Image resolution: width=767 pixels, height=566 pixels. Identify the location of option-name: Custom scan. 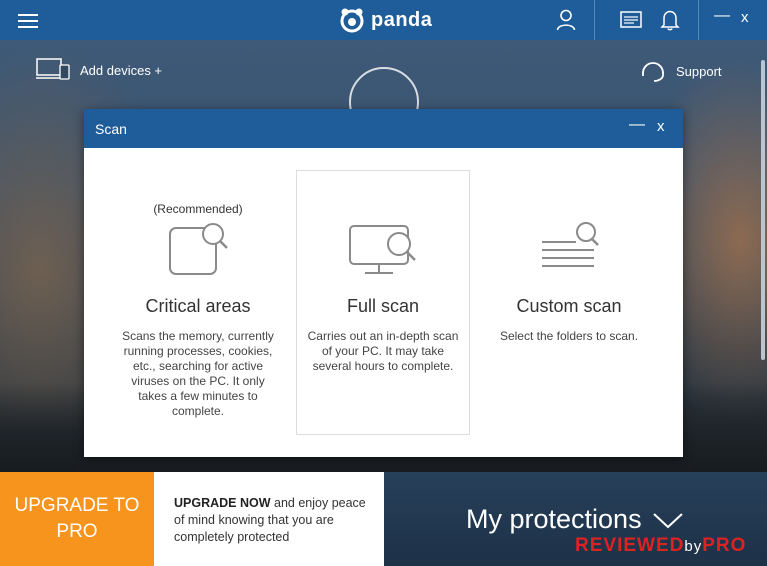
(569, 306).